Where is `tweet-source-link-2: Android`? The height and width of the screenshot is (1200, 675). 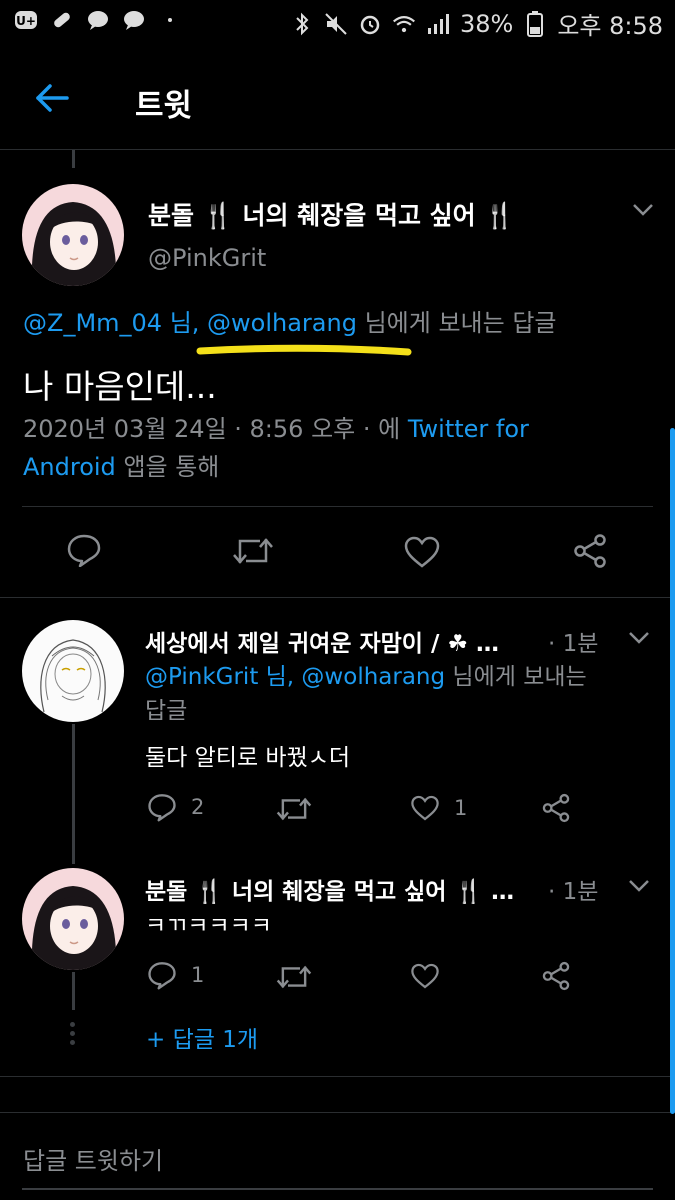 tweet-source-link-2: Android is located at coordinates (69, 467).